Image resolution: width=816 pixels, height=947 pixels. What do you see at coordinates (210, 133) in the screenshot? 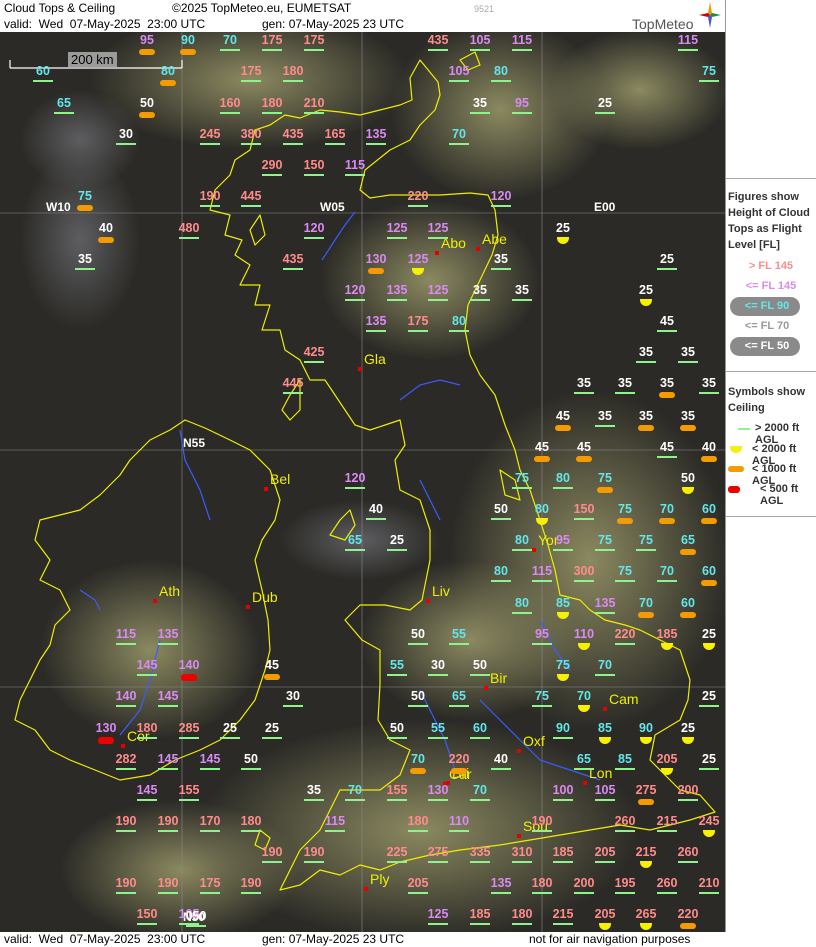
I see `cloud-top-label: 245` at bounding box center [210, 133].